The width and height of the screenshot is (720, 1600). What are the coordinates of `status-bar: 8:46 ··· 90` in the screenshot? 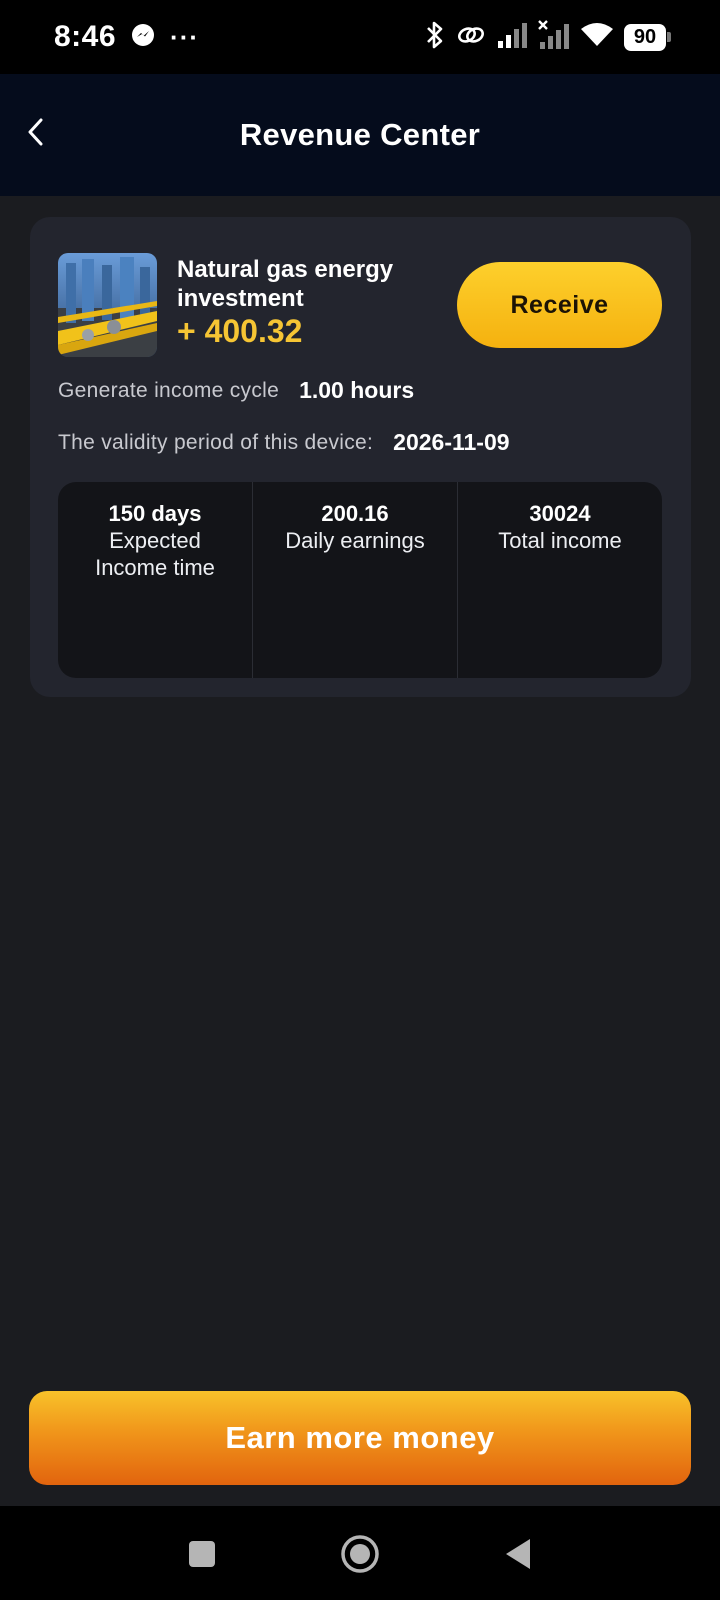 It's located at (360, 37).